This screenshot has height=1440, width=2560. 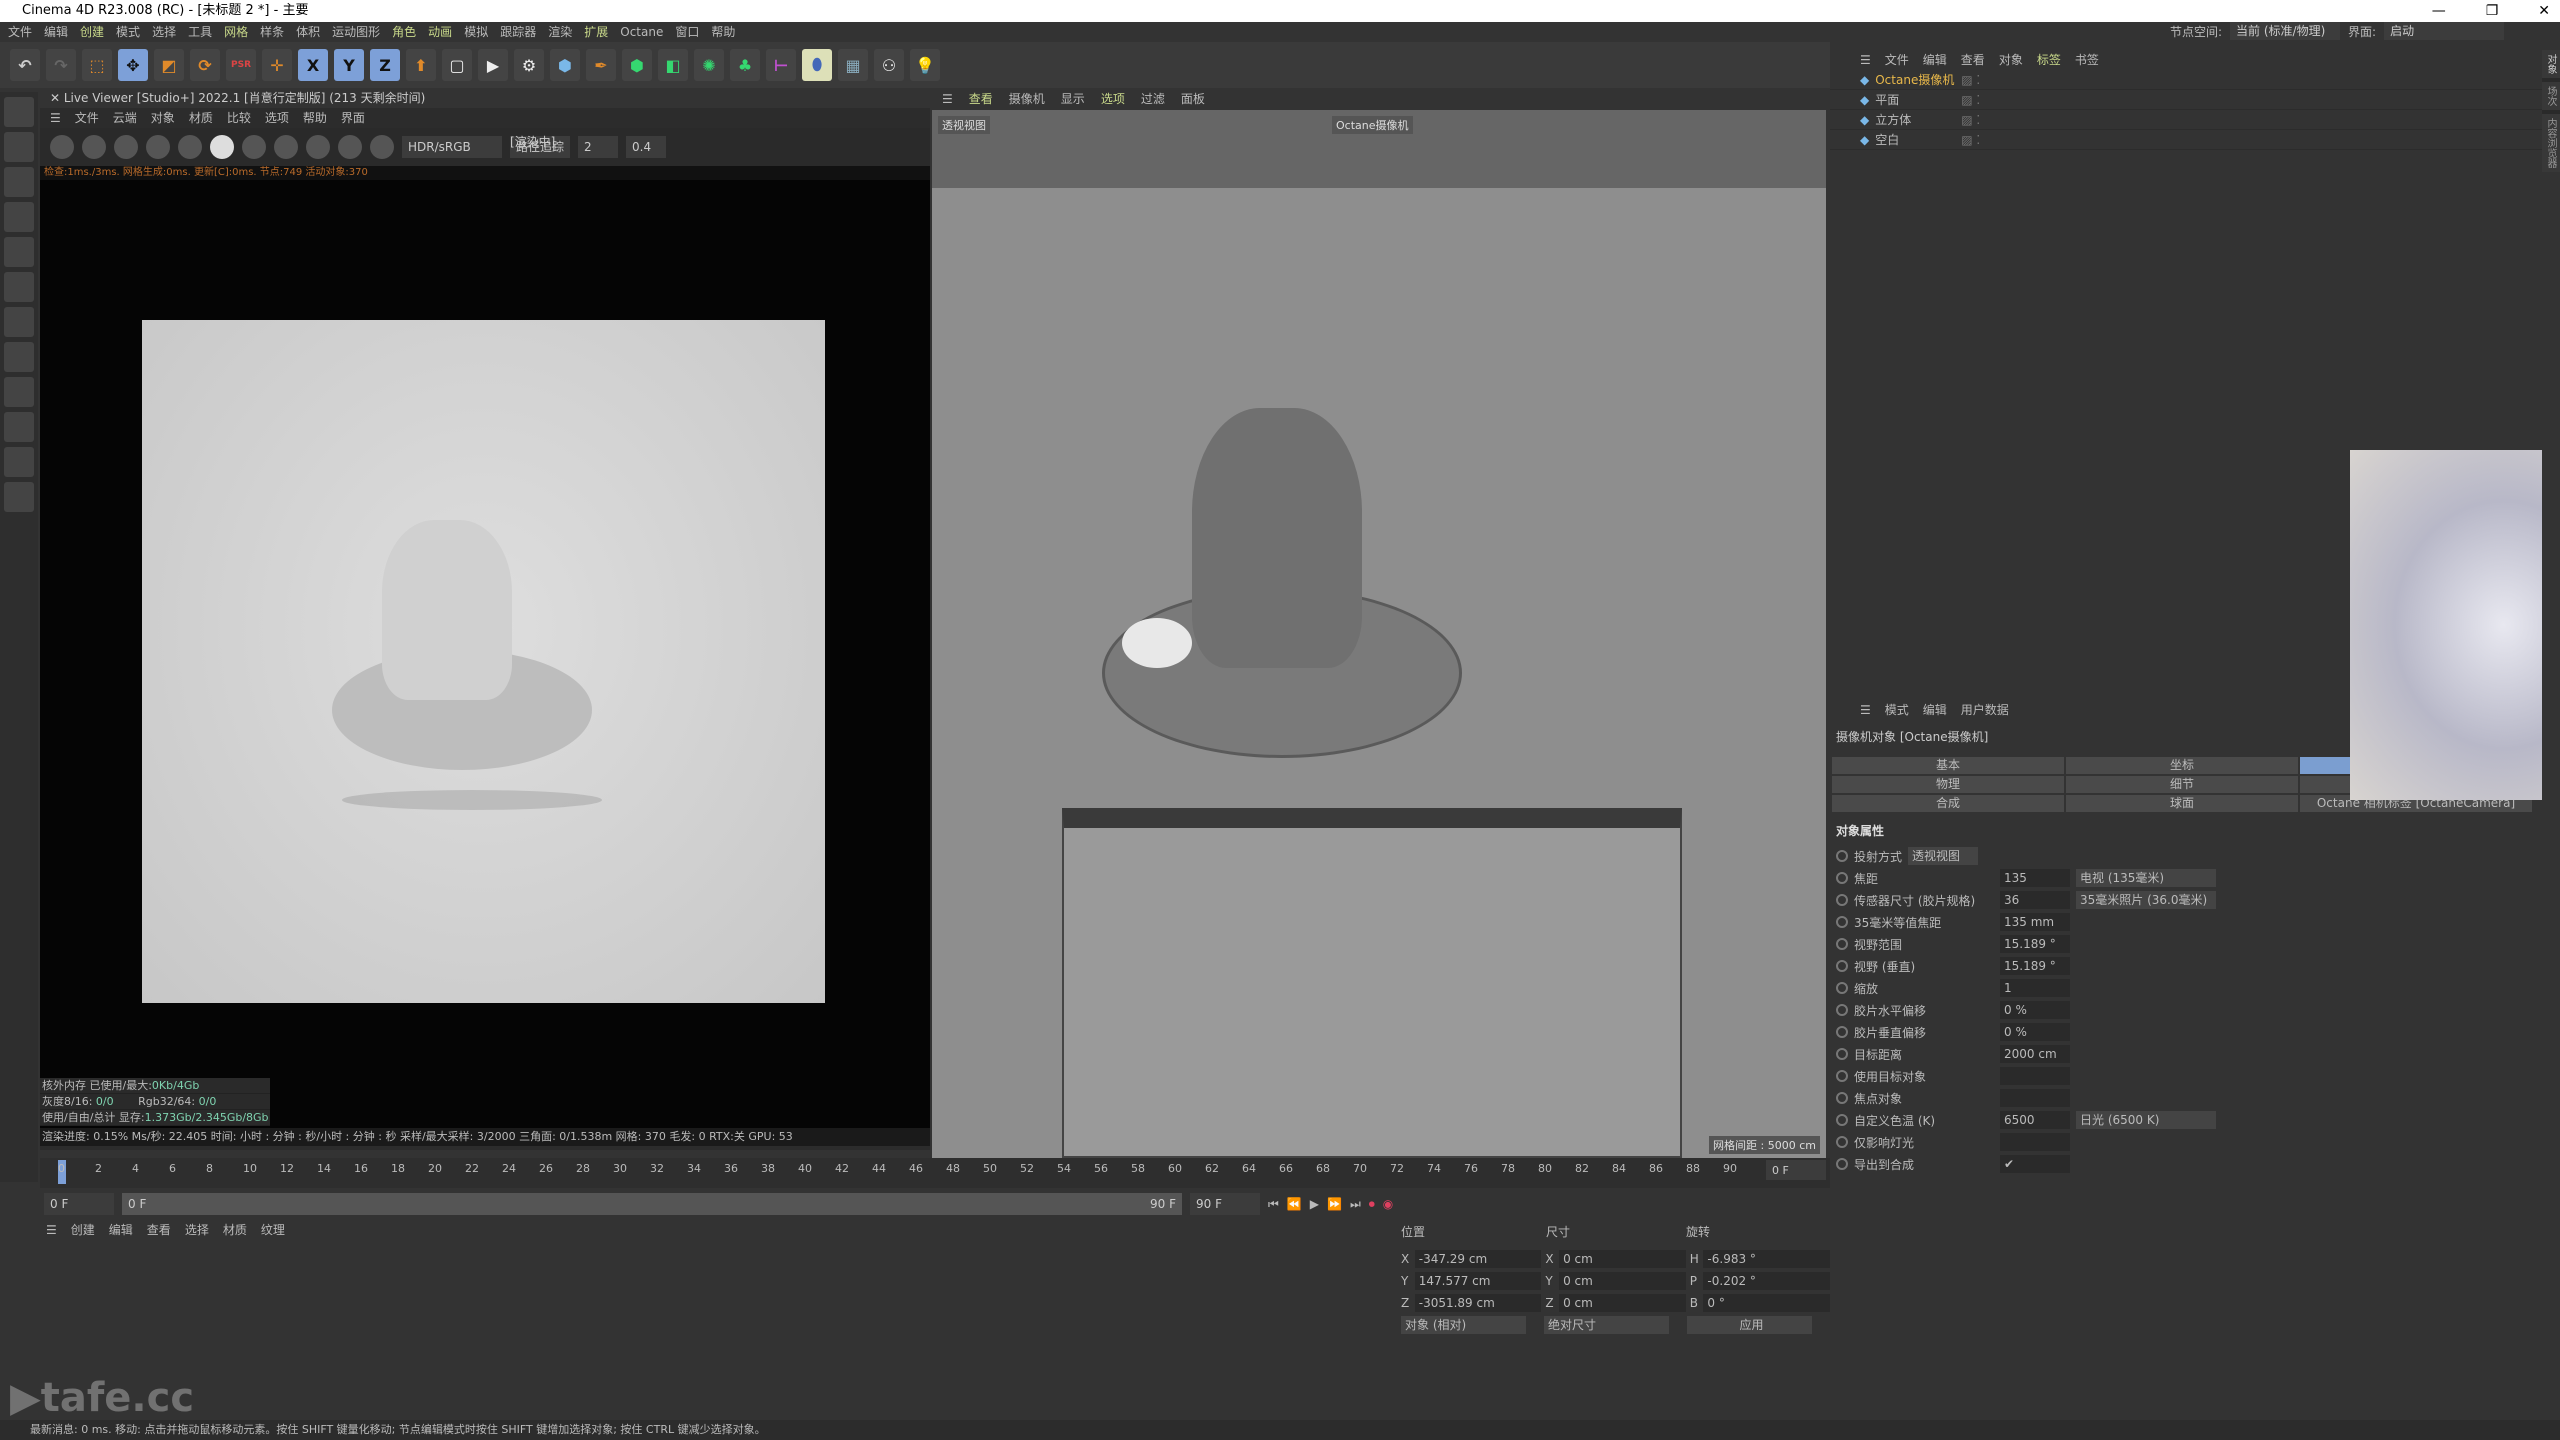 I want to click on tab-7: 球面, so click(x=2182, y=803).